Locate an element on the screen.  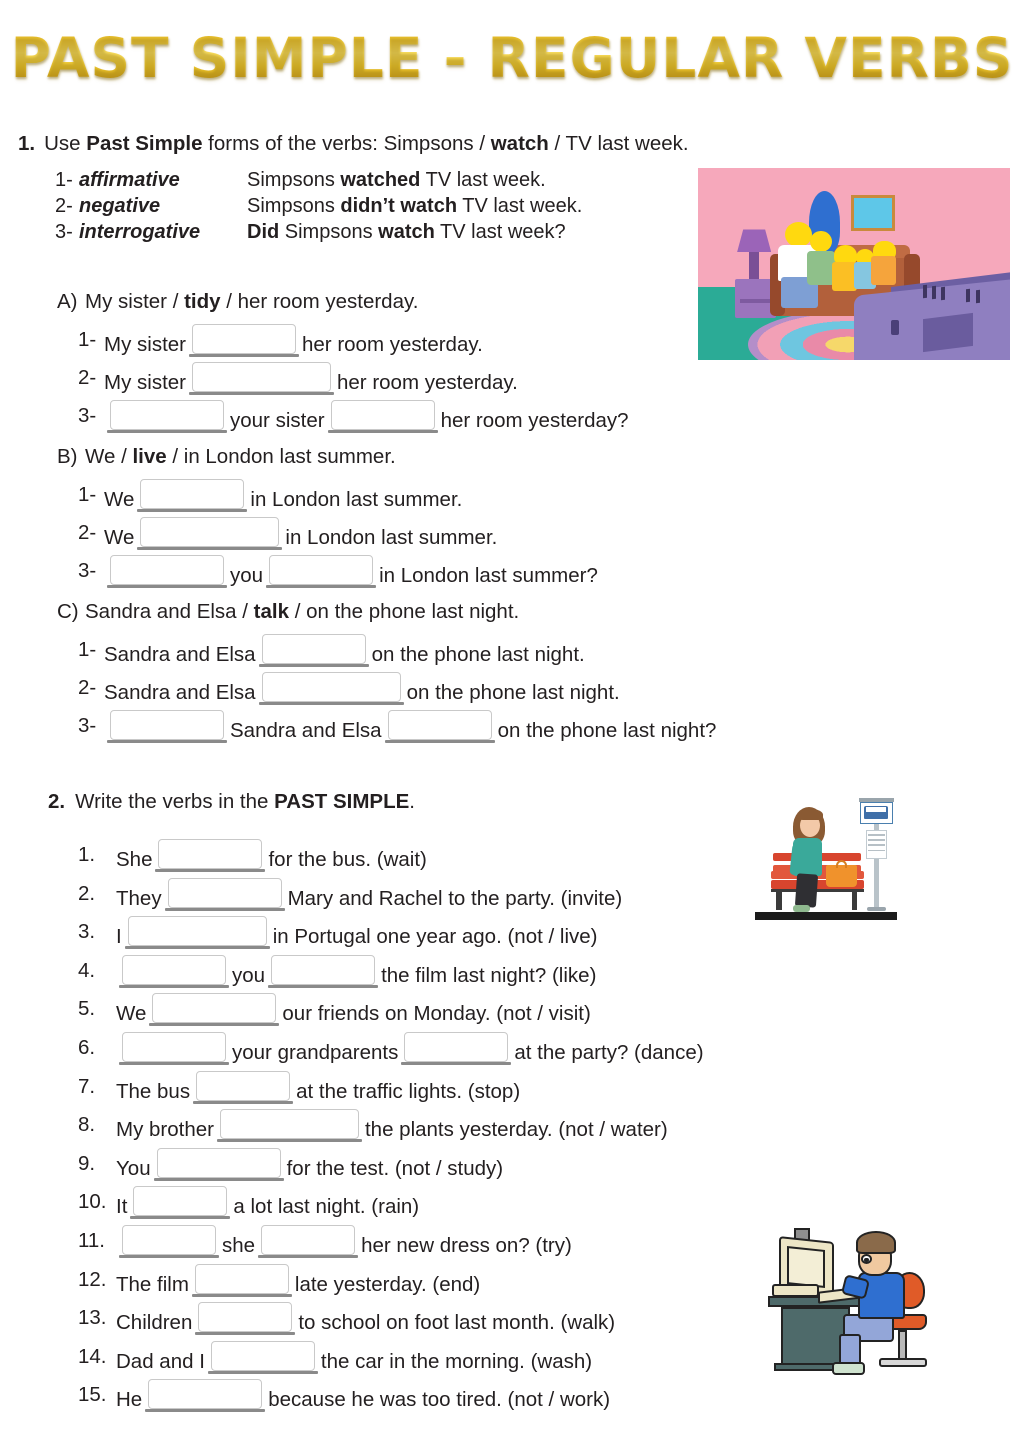
item-b-prompt-pre: We / is located at coordinates (109, 456).